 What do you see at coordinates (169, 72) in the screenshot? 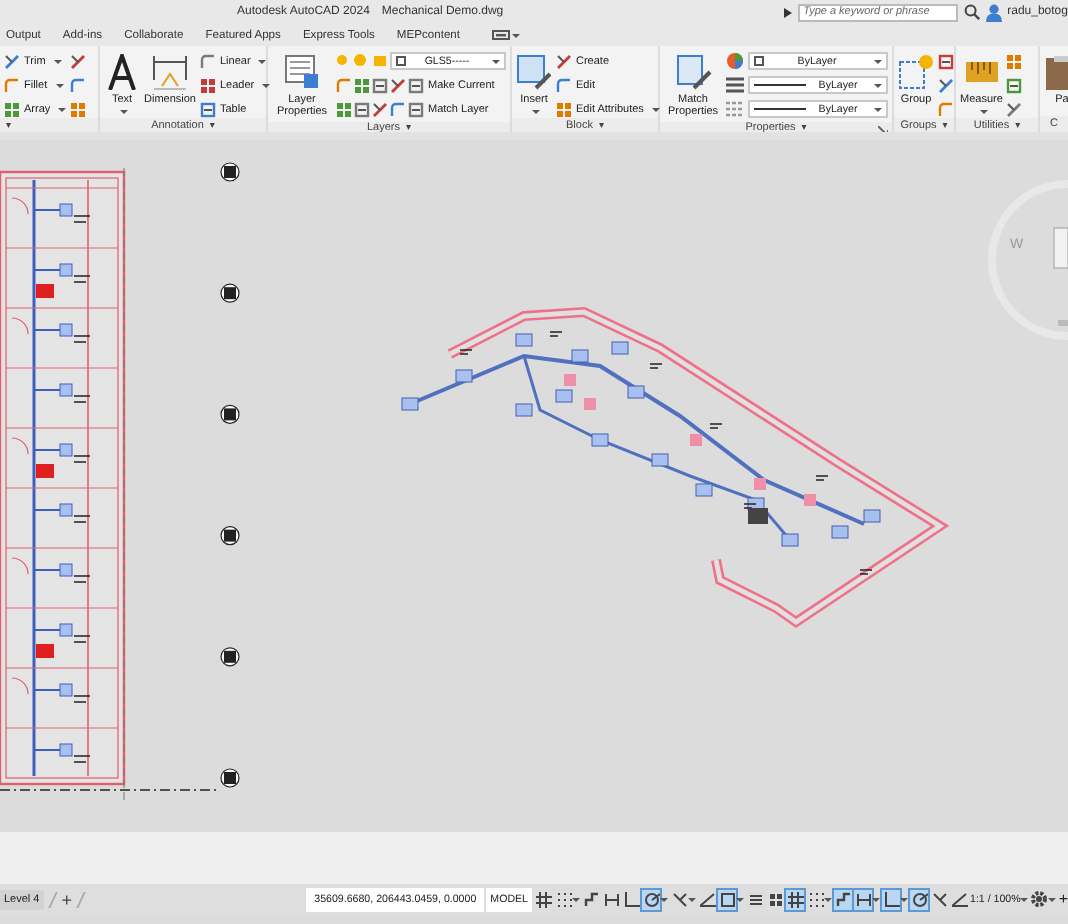
I see `dimension-icon` at bounding box center [169, 72].